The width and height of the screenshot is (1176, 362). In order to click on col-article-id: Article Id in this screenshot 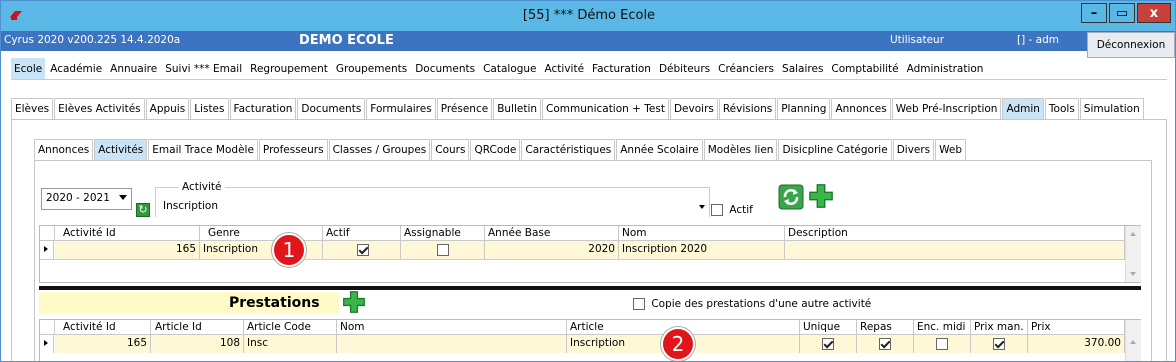, I will do `click(197, 327)`.